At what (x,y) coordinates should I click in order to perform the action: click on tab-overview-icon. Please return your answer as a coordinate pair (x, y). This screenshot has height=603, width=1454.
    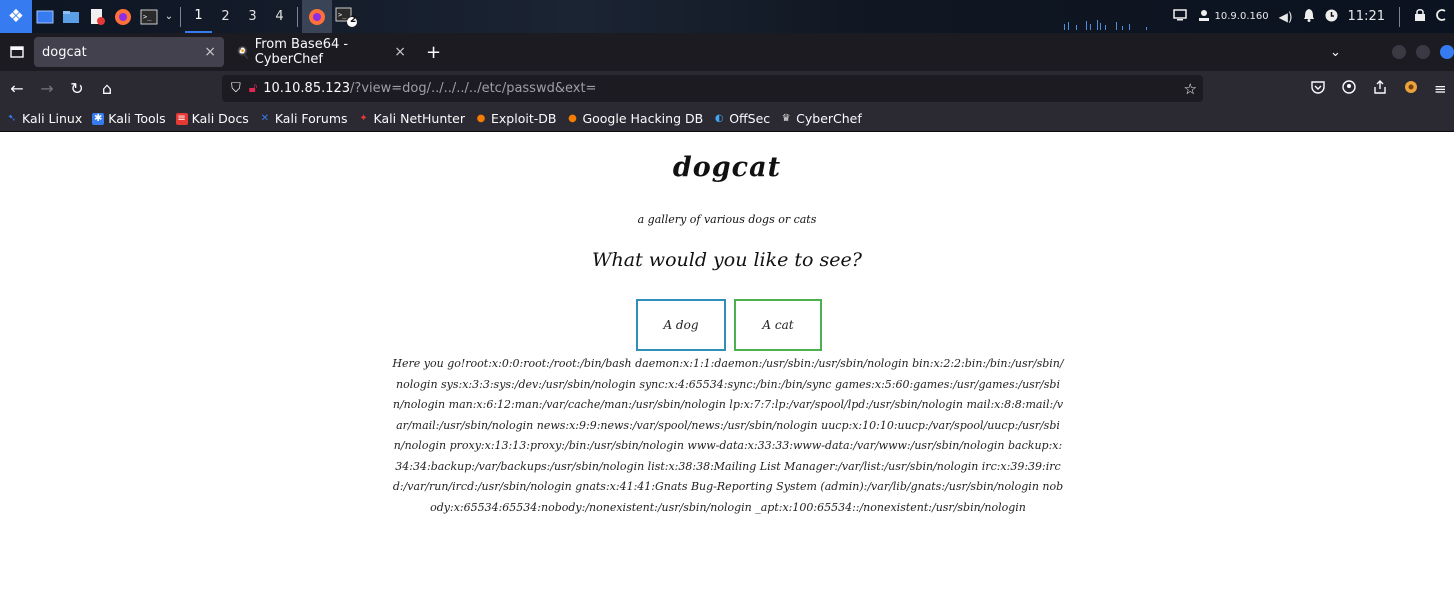
    Looking at the image, I should click on (17, 52).